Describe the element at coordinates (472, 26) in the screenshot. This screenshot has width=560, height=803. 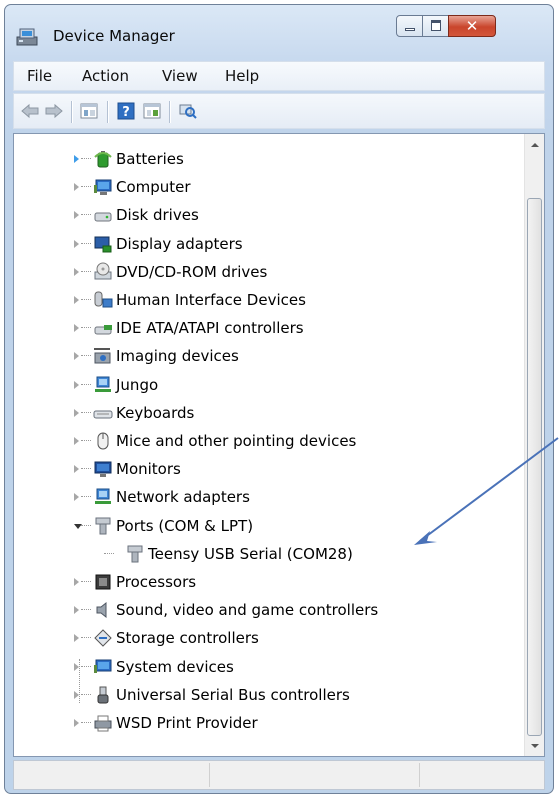
I see `close-button: ✕` at that location.